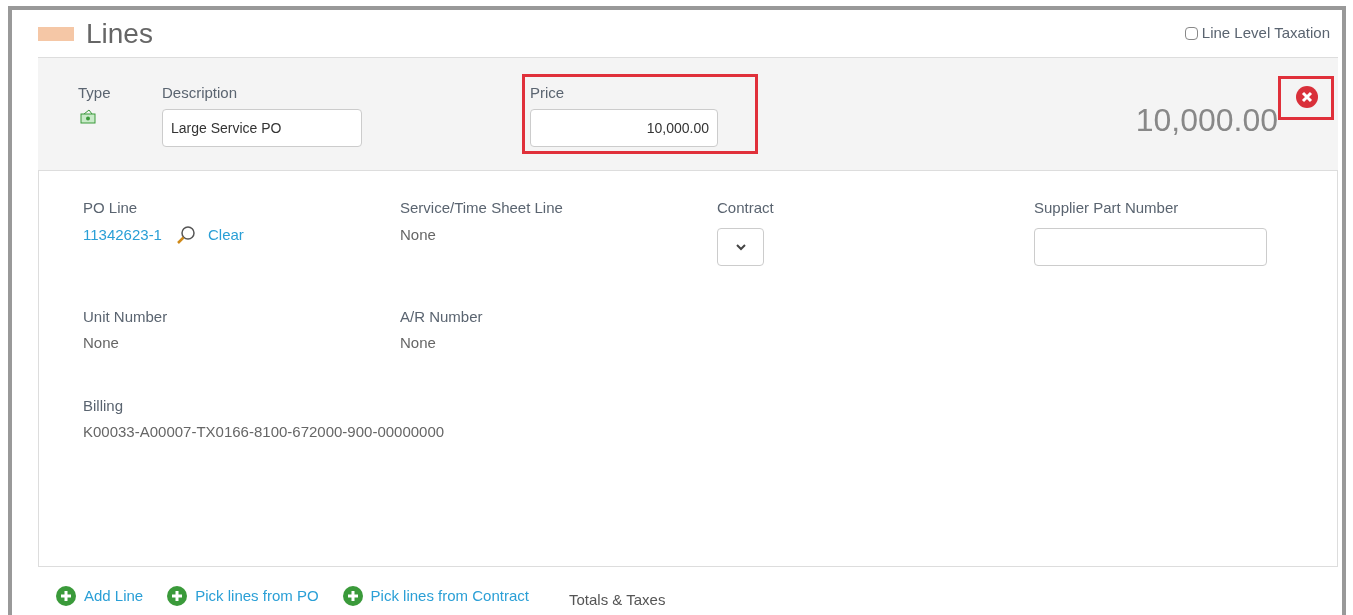 This screenshot has width=1353, height=615. Describe the element at coordinates (624, 127) in the screenshot. I see `price-field: 10,000.00` at that location.